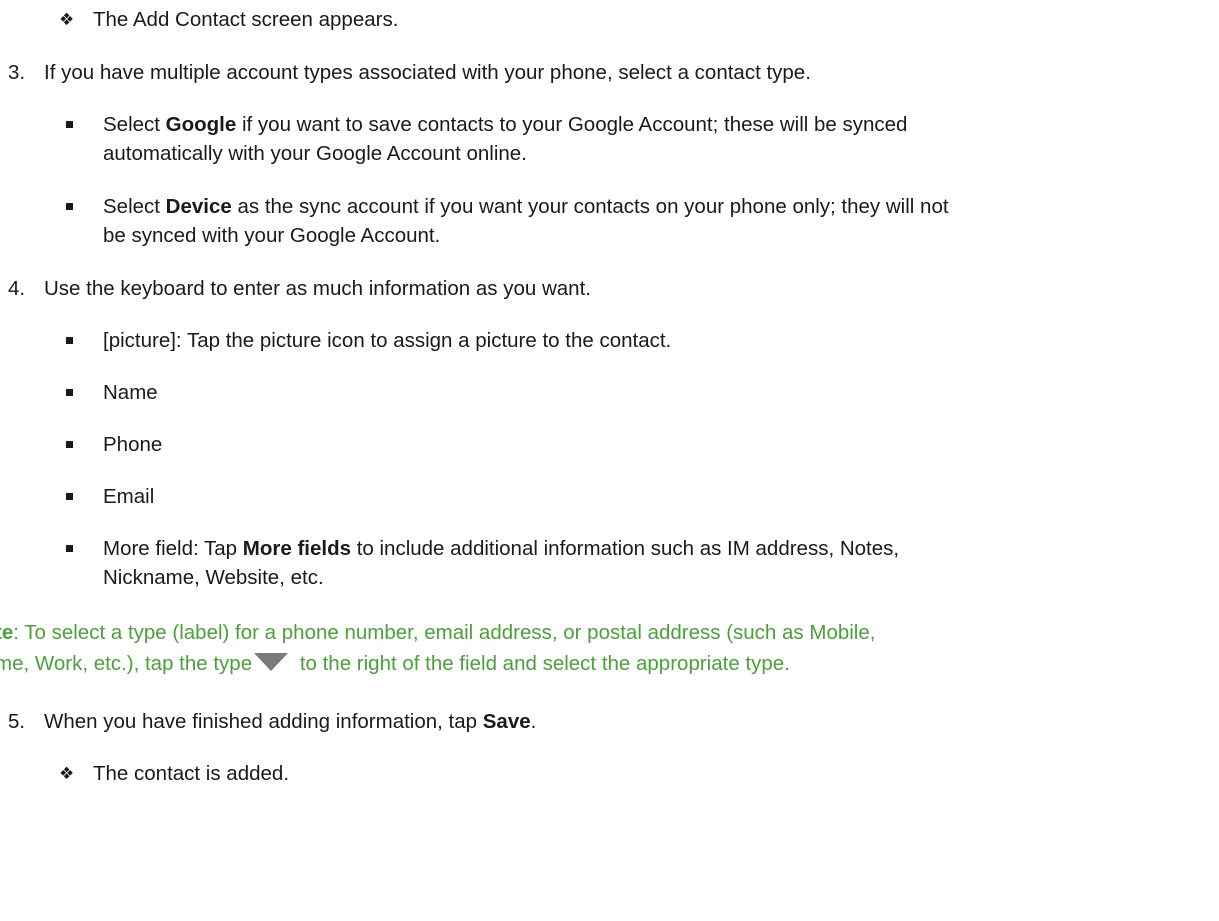  What do you see at coordinates (129, 496) in the screenshot?
I see `field-email: Email` at bounding box center [129, 496].